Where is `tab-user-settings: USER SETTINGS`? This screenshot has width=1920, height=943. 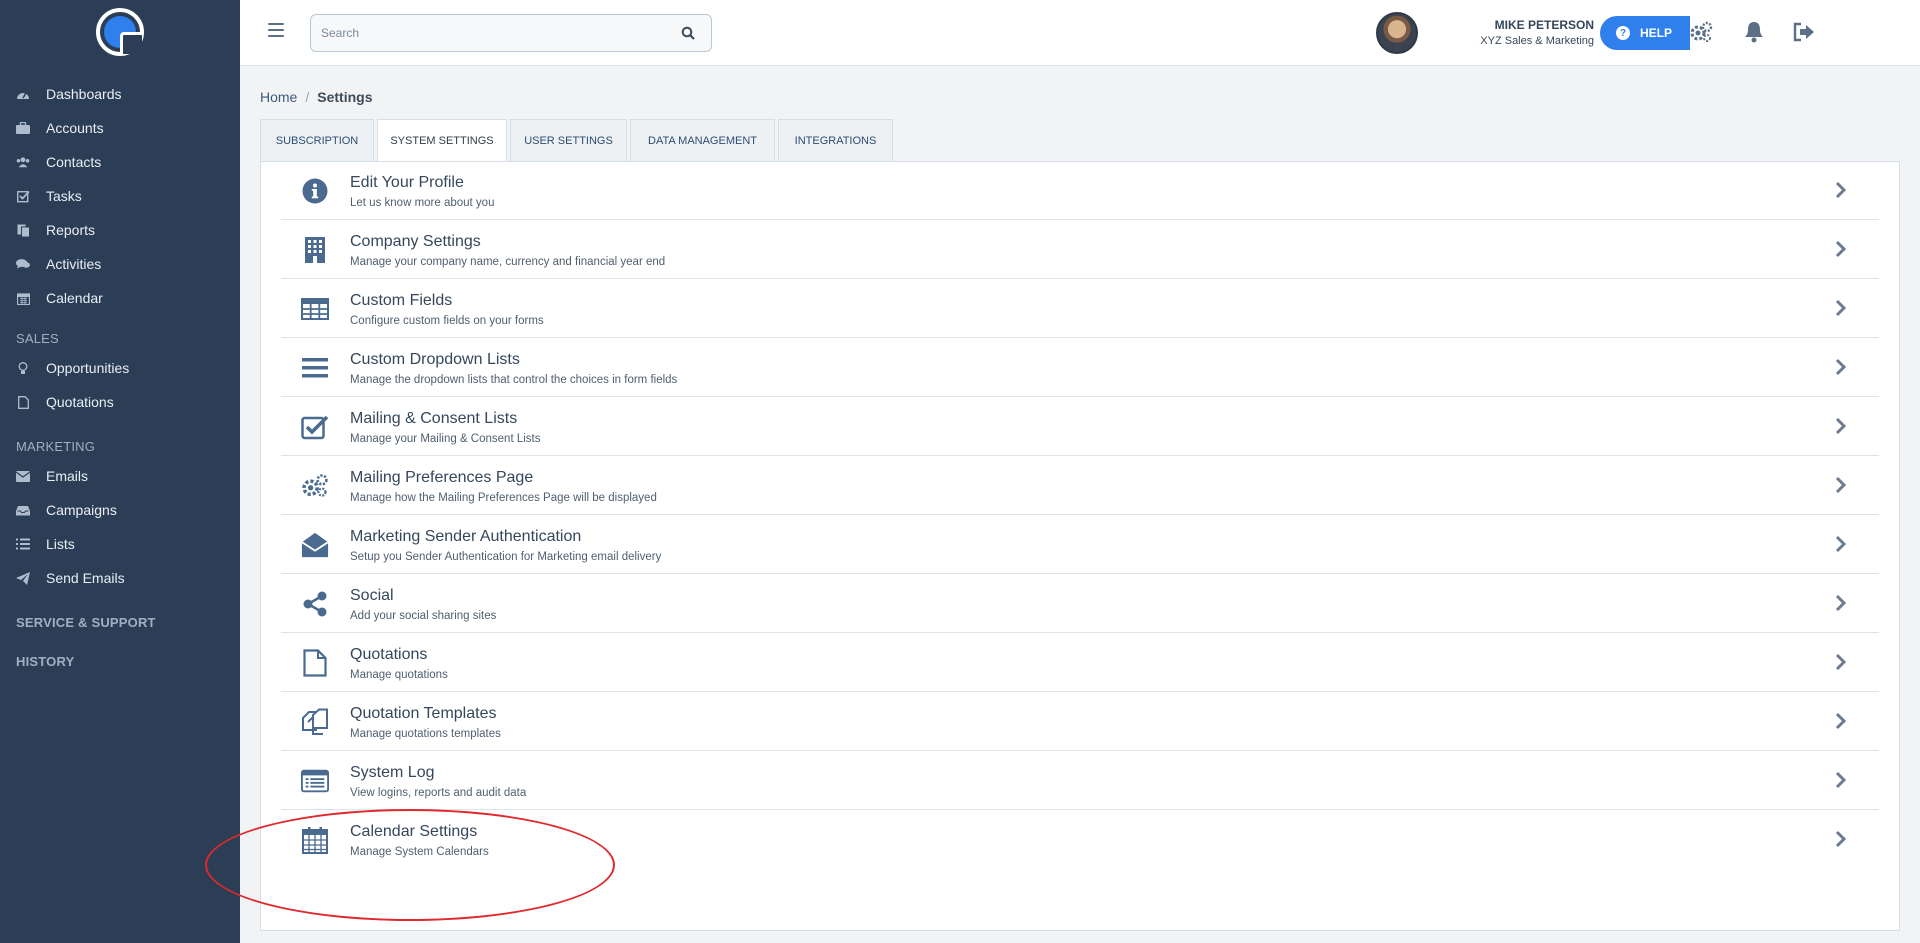 tab-user-settings: USER SETTINGS is located at coordinates (568, 140).